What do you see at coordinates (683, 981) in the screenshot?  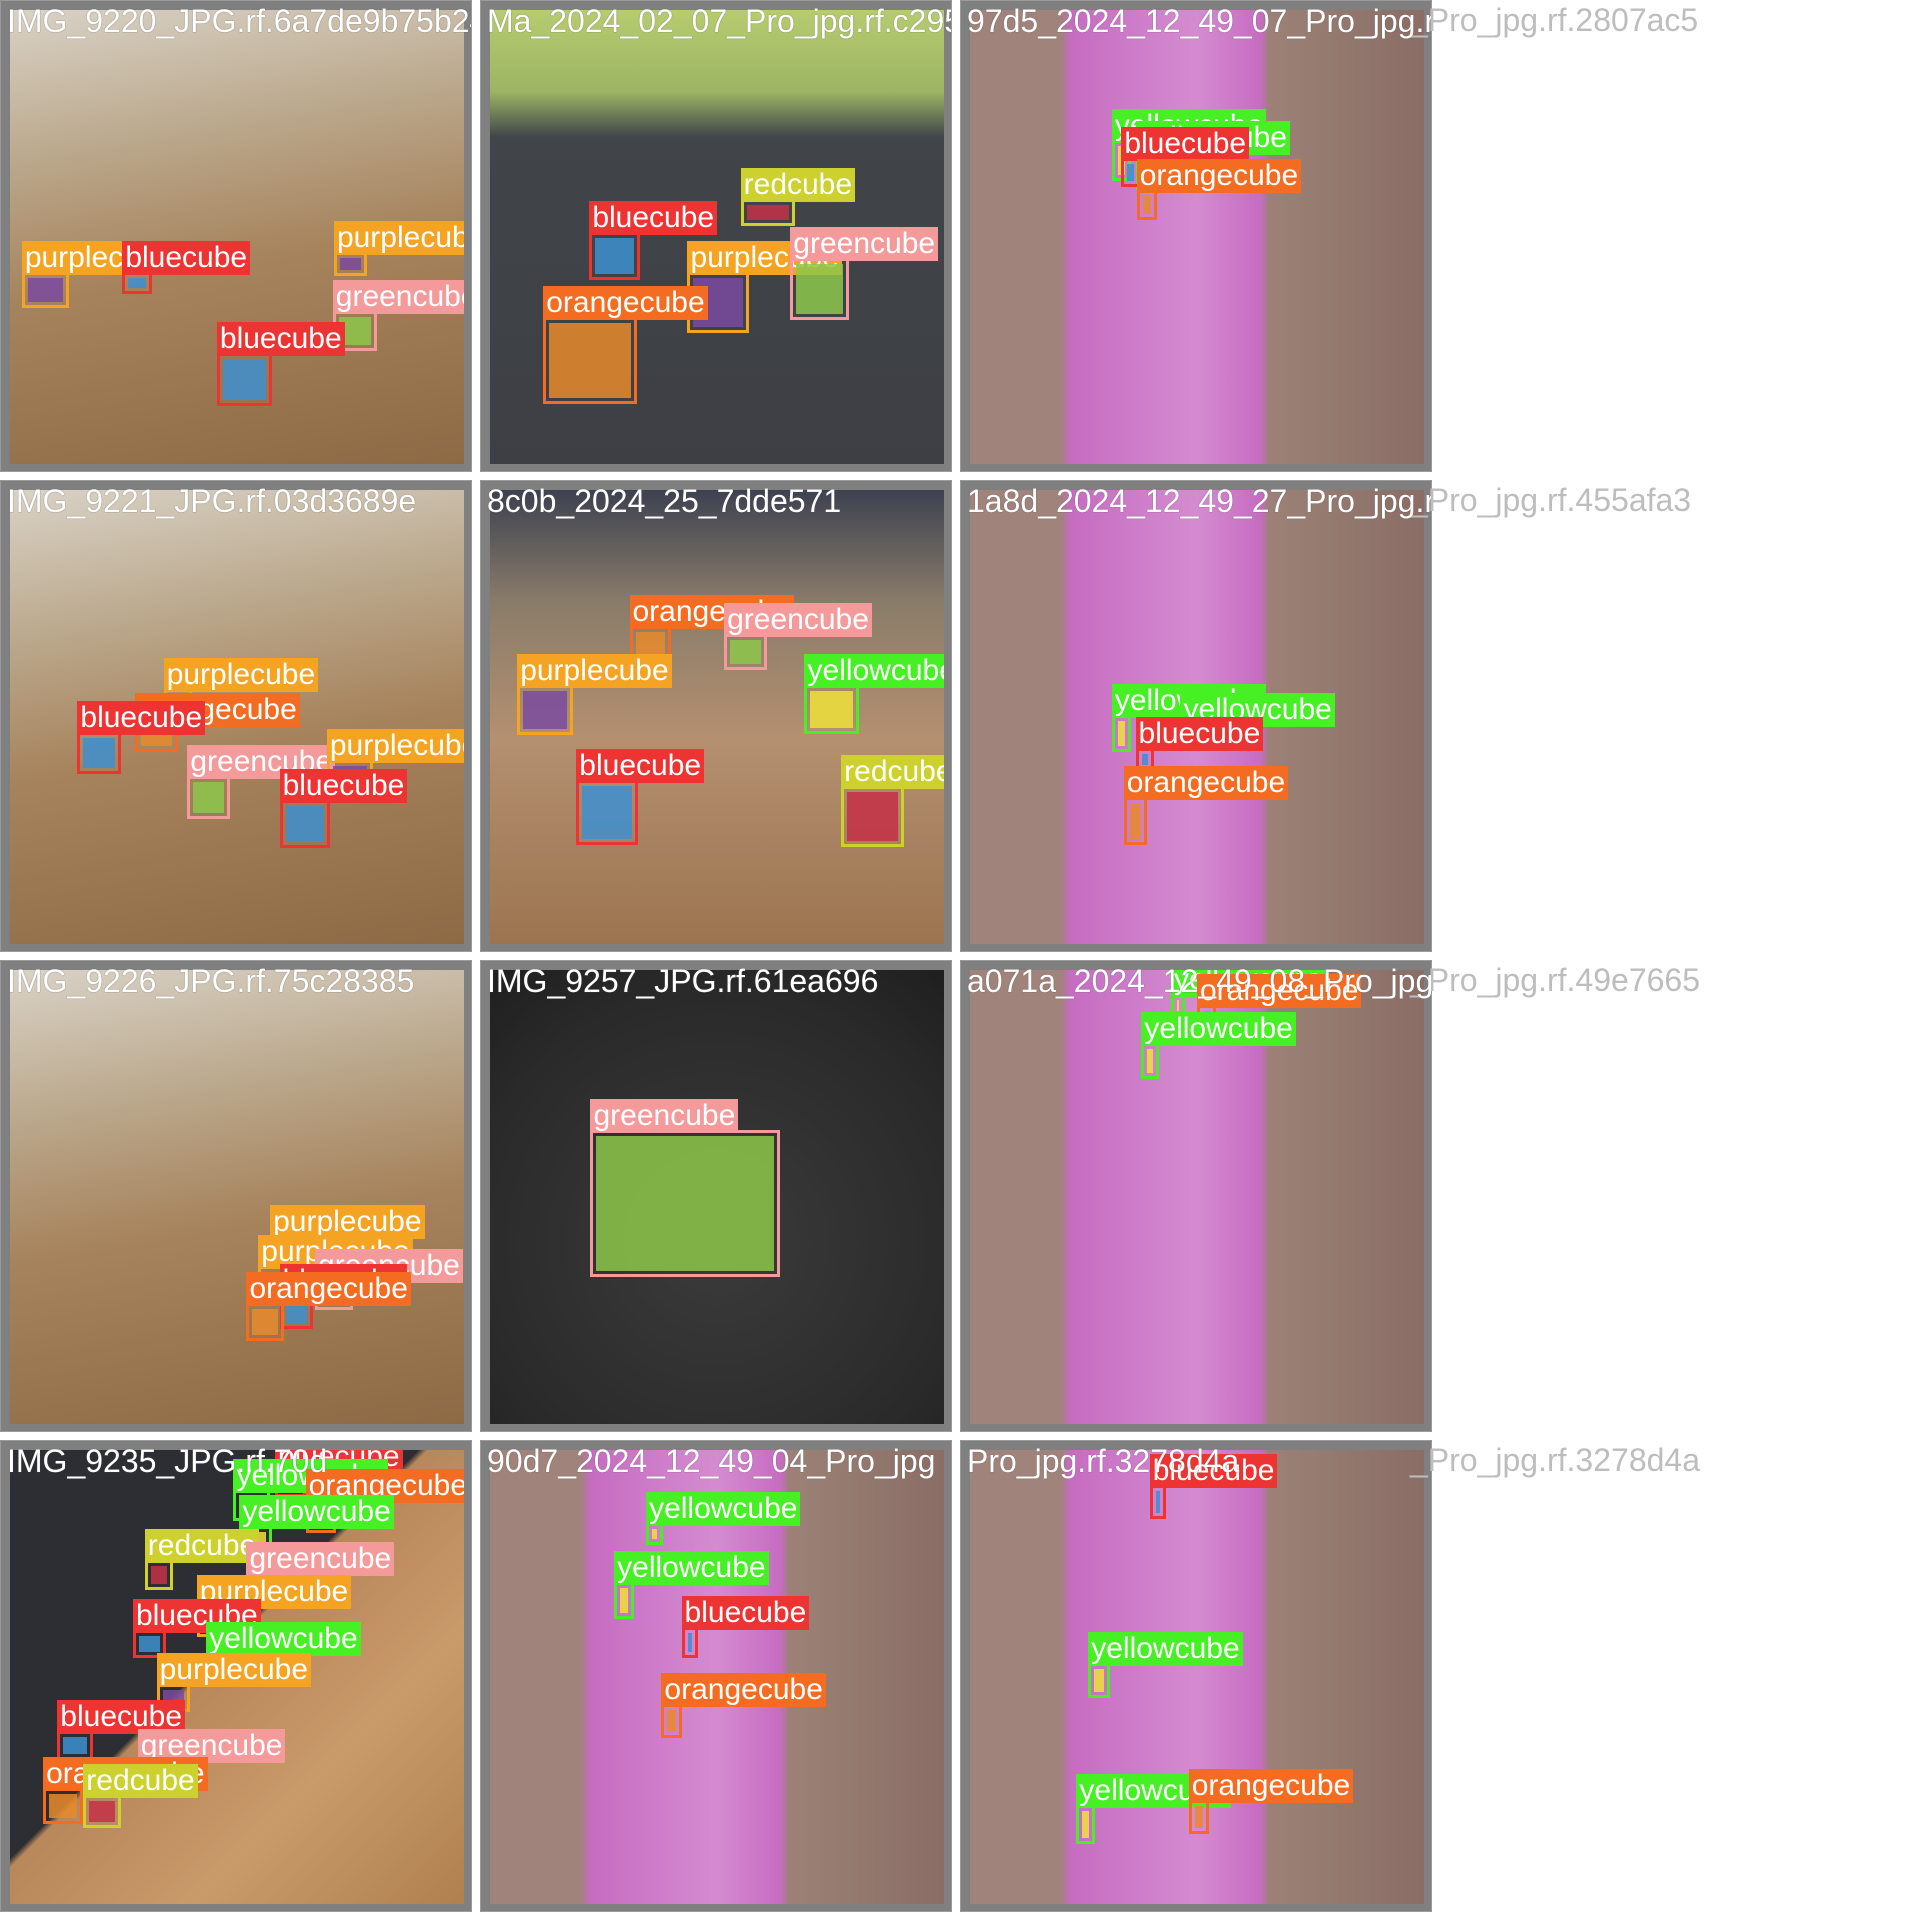 I see `tile-filename: IMG_9257_JPG.rf.61ea696` at bounding box center [683, 981].